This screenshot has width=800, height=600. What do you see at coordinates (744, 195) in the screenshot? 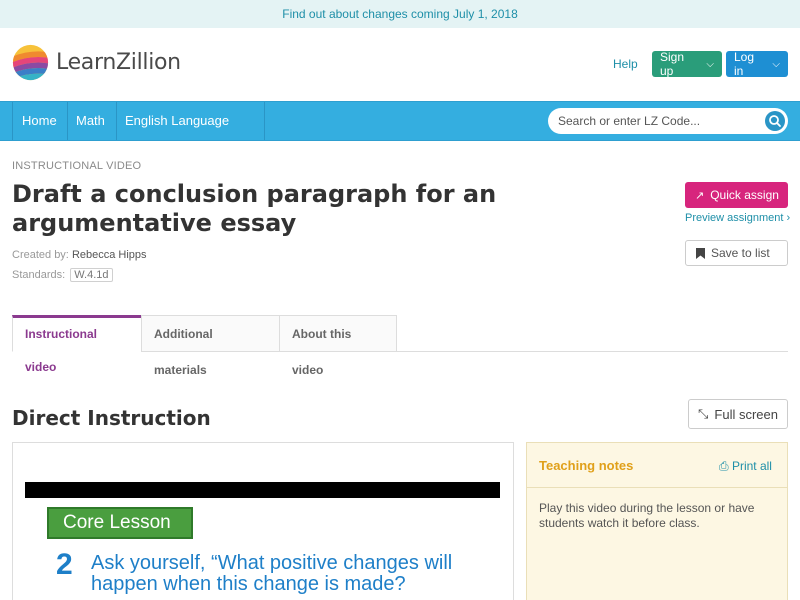
I see `quick-assign-label: Quick assign` at bounding box center [744, 195].